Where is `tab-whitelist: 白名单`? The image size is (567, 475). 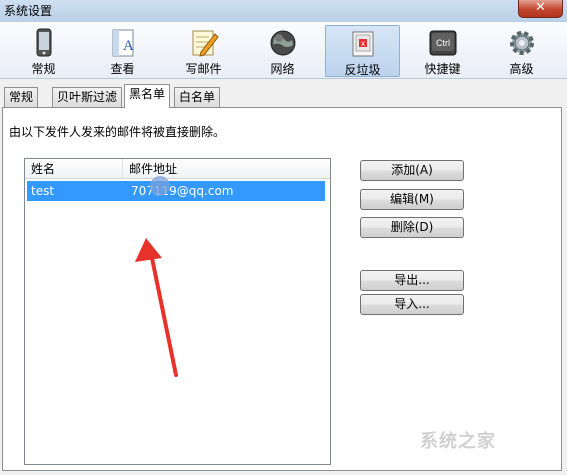 tab-whitelist: 白名单 is located at coordinates (197, 97).